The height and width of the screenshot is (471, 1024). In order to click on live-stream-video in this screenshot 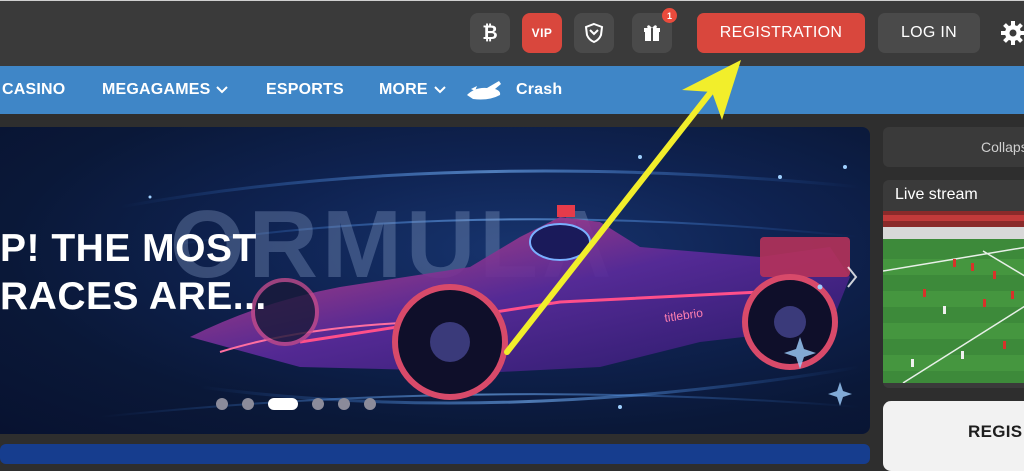, I will do `click(953, 297)`.